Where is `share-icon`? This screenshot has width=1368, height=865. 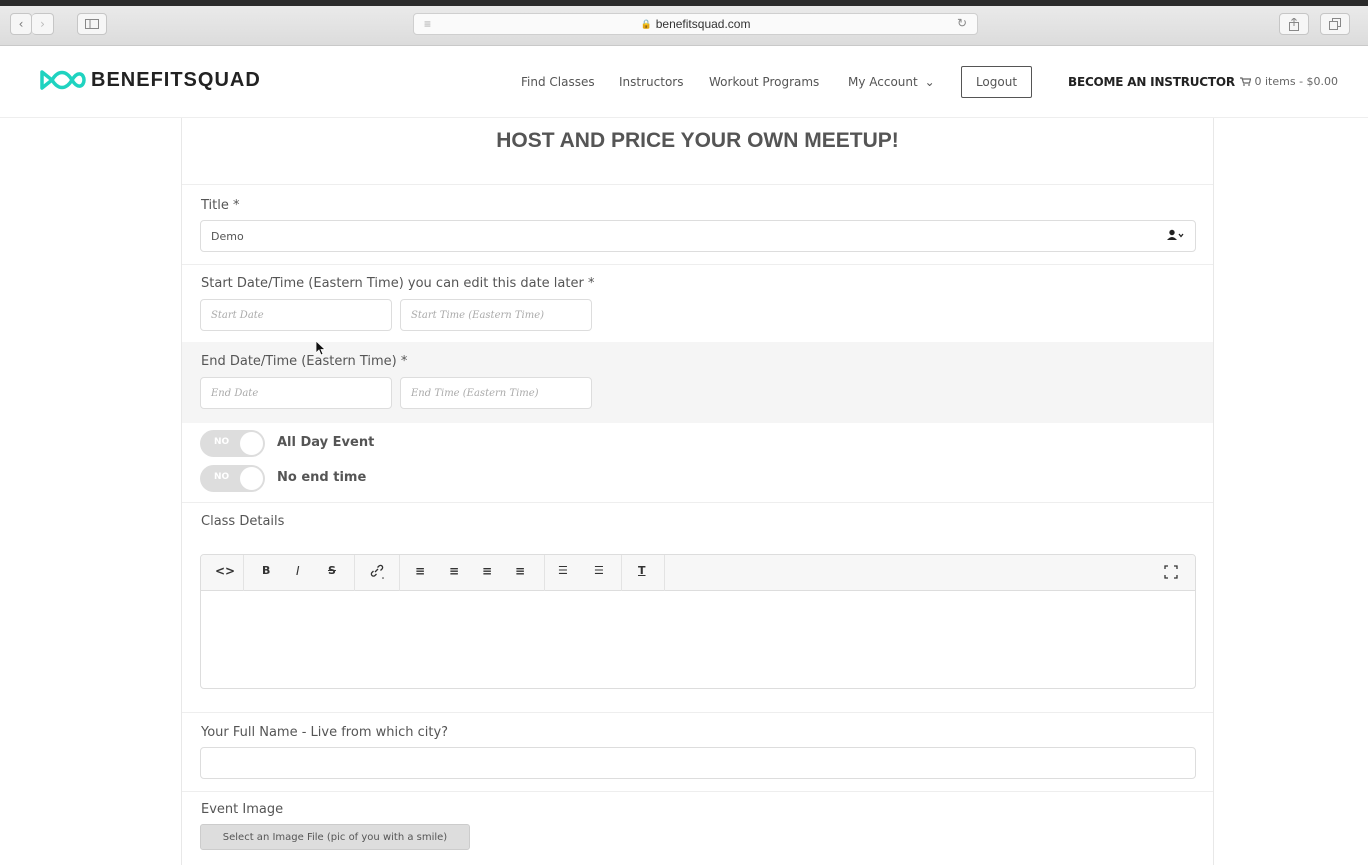 share-icon is located at coordinates (1294, 24).